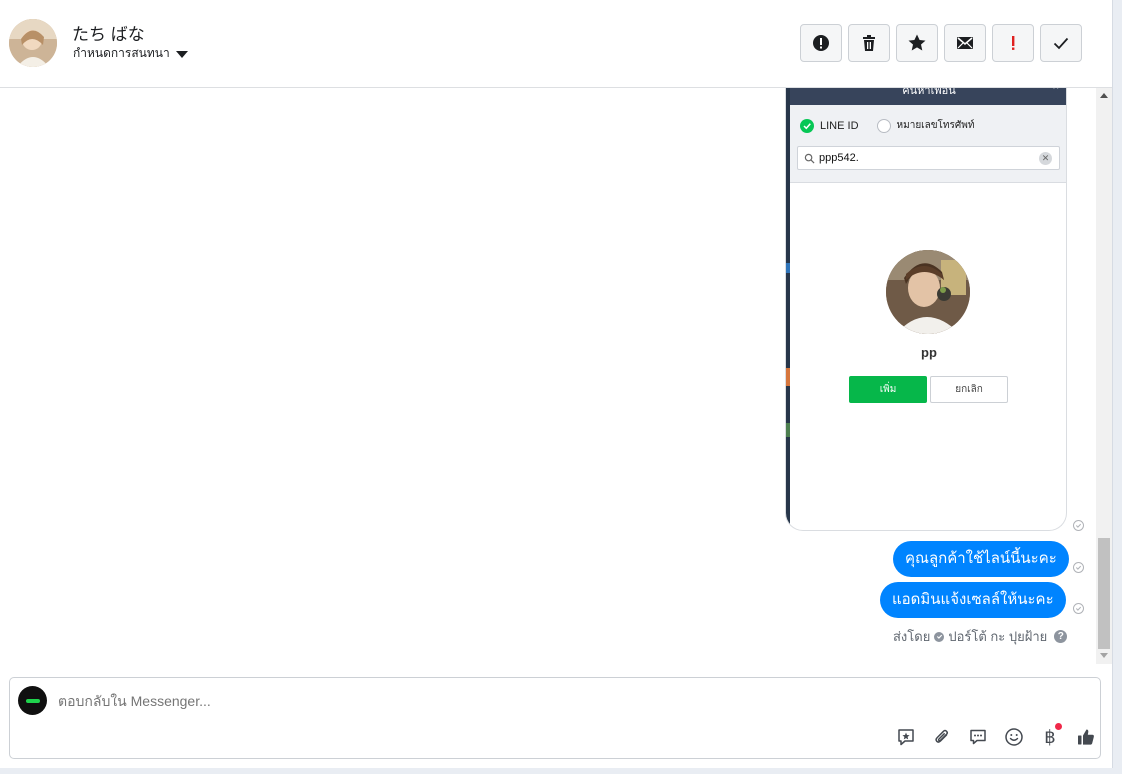 Image resolution: width=1122 pixels, height=774 pixels. Describe the element at coordinates (929, 92) in the screenshot. I see `attachment-title: ค้นหาเพื่อน` at that location.